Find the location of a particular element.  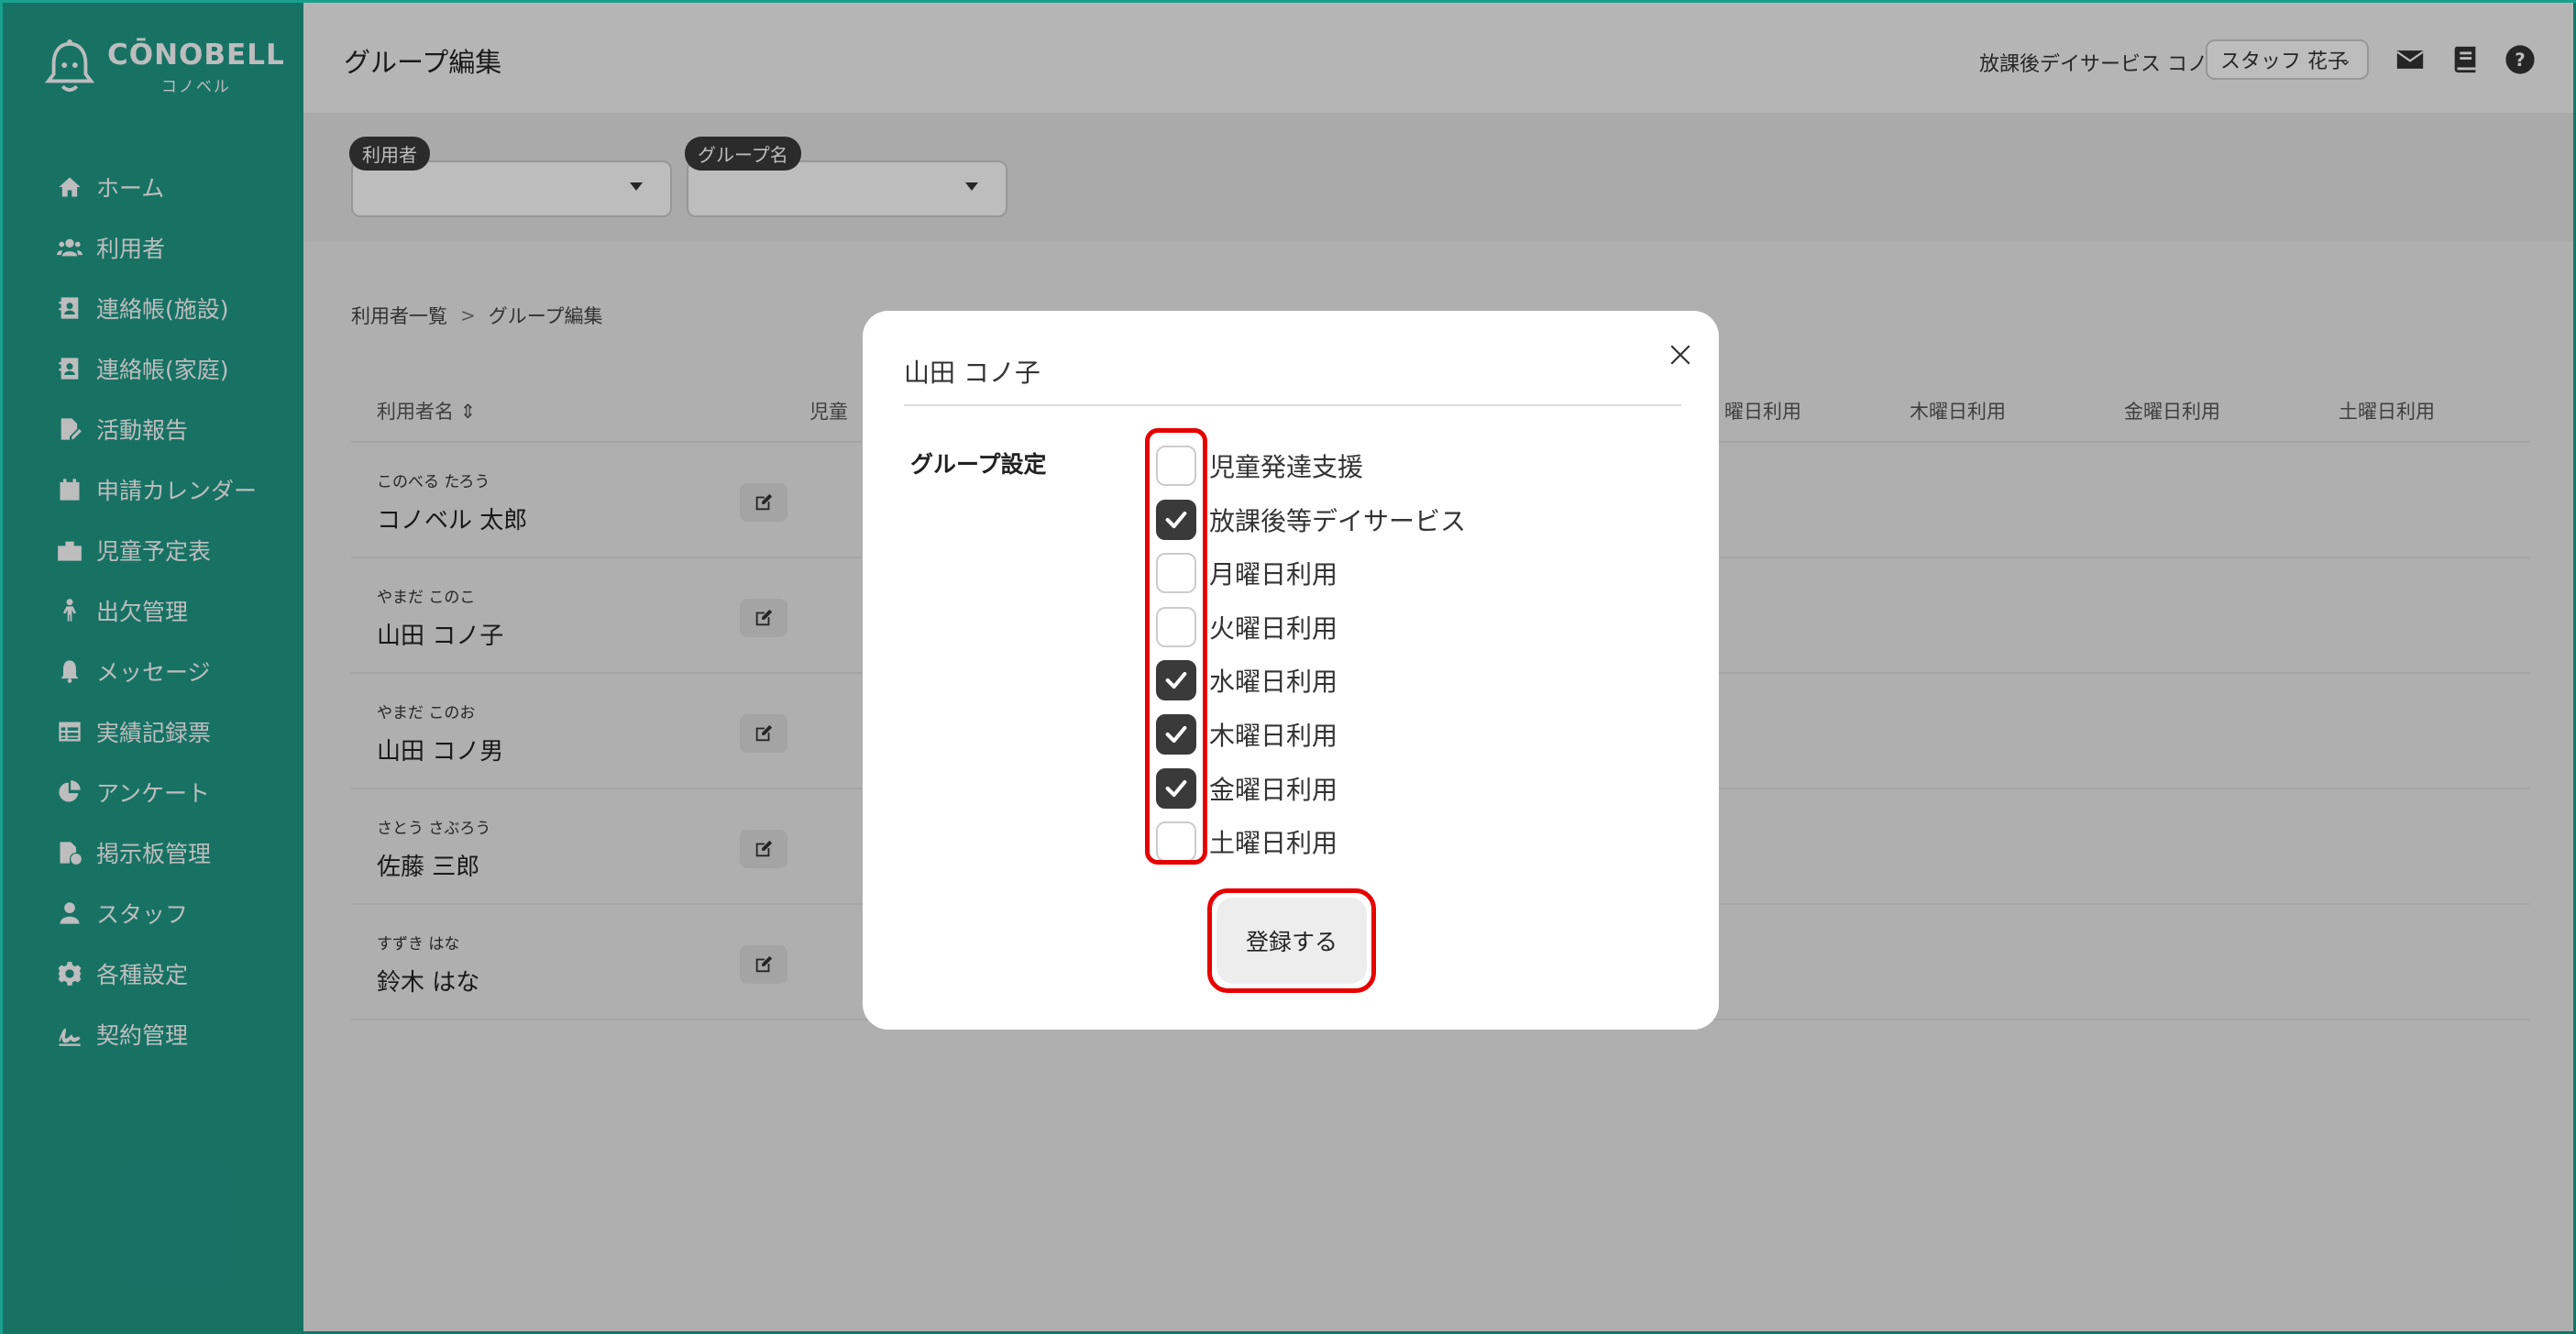

checkbox-label: 土曜日利用 is located at coordinates (1273, 843).